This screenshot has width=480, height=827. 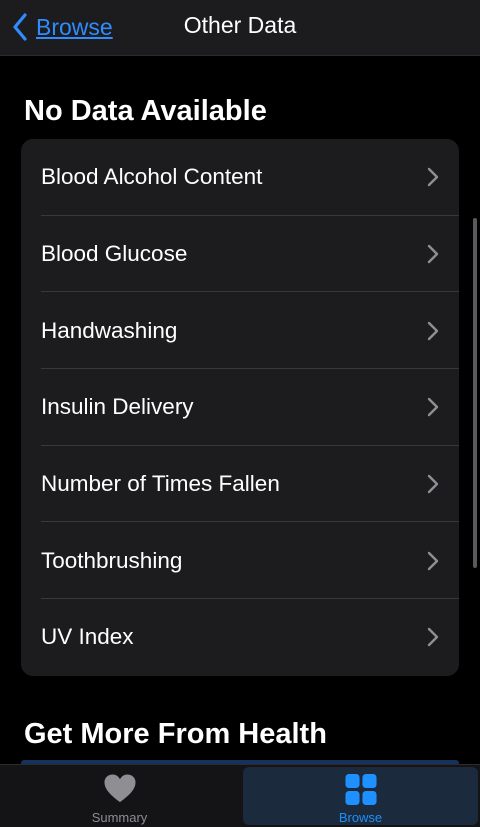 I want to click on list-item: Toothbrushing, so click(x=240, y=561).